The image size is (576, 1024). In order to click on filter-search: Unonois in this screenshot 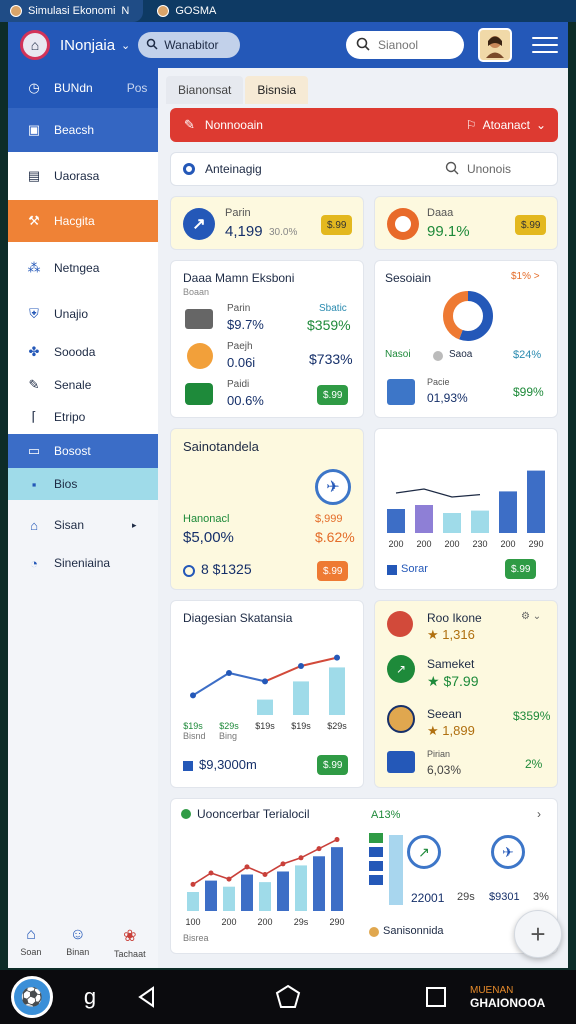, I will do `click(489, 169)`.